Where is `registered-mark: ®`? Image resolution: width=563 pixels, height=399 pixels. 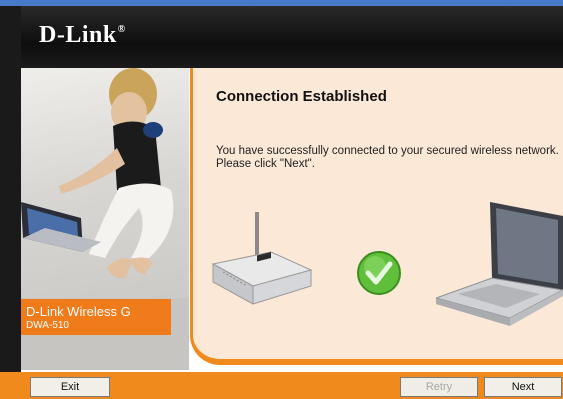 registered-mark: ® is located at coordinates (121, 29).